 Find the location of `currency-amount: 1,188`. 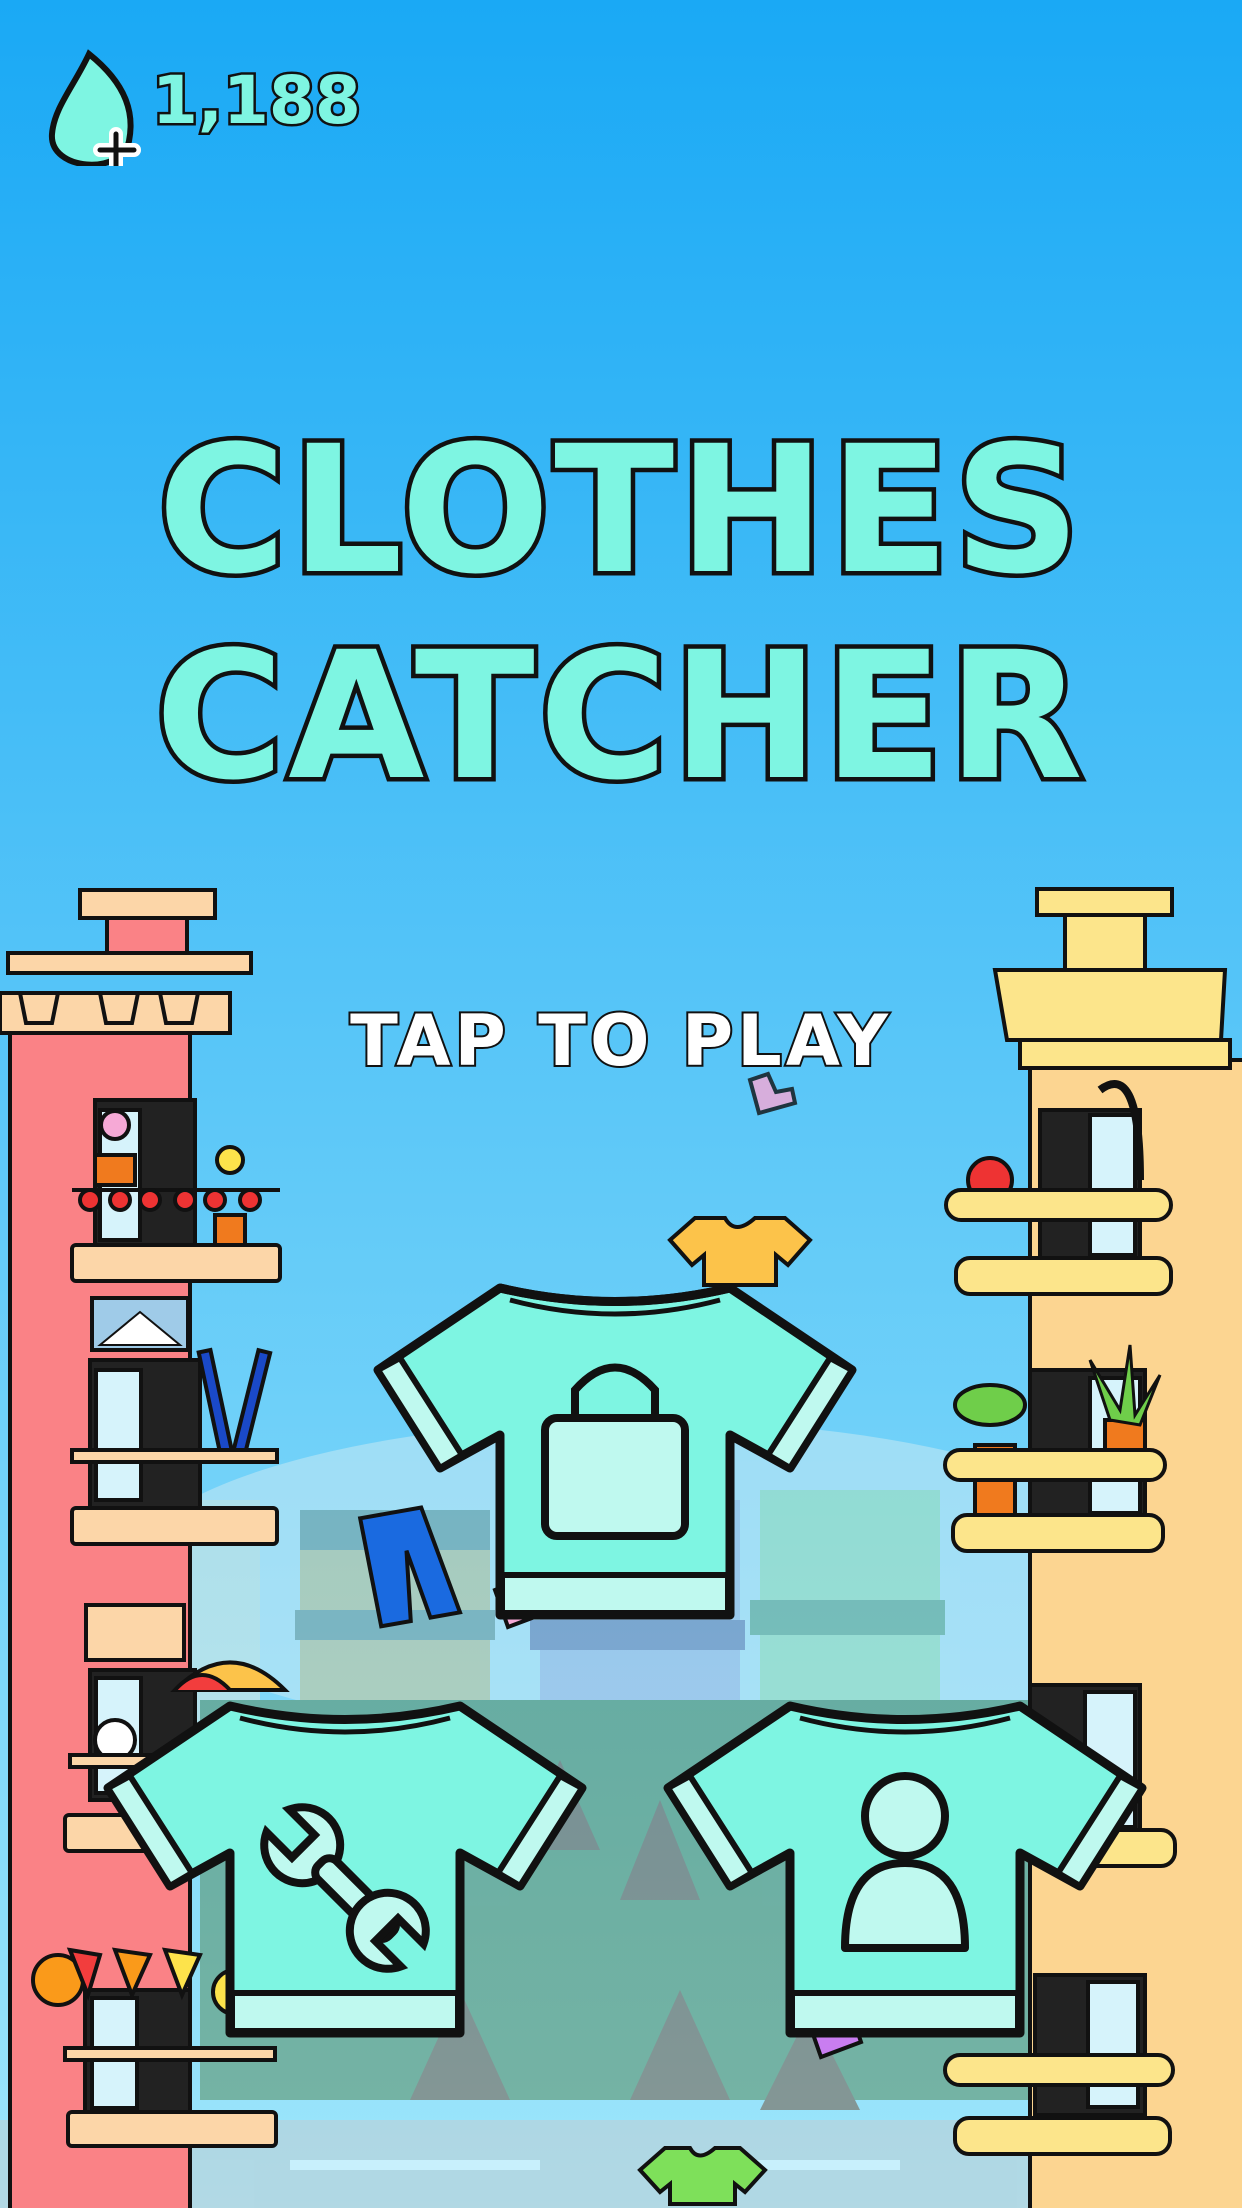

currency-amount: 1,188 is located at coordinates (257, 101).